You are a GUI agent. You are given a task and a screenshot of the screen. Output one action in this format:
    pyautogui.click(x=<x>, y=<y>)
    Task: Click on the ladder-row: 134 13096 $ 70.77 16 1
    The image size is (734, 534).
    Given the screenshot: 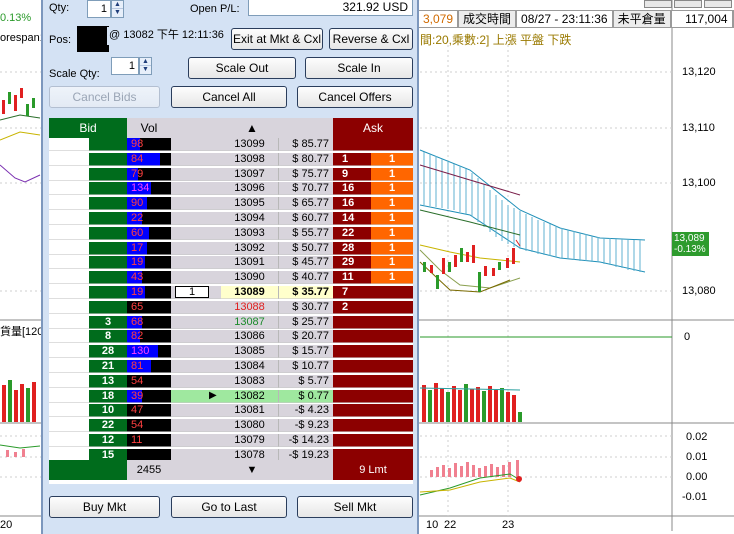 What is the action you would take?
    pyautogui.click(x=231, y=189)
    